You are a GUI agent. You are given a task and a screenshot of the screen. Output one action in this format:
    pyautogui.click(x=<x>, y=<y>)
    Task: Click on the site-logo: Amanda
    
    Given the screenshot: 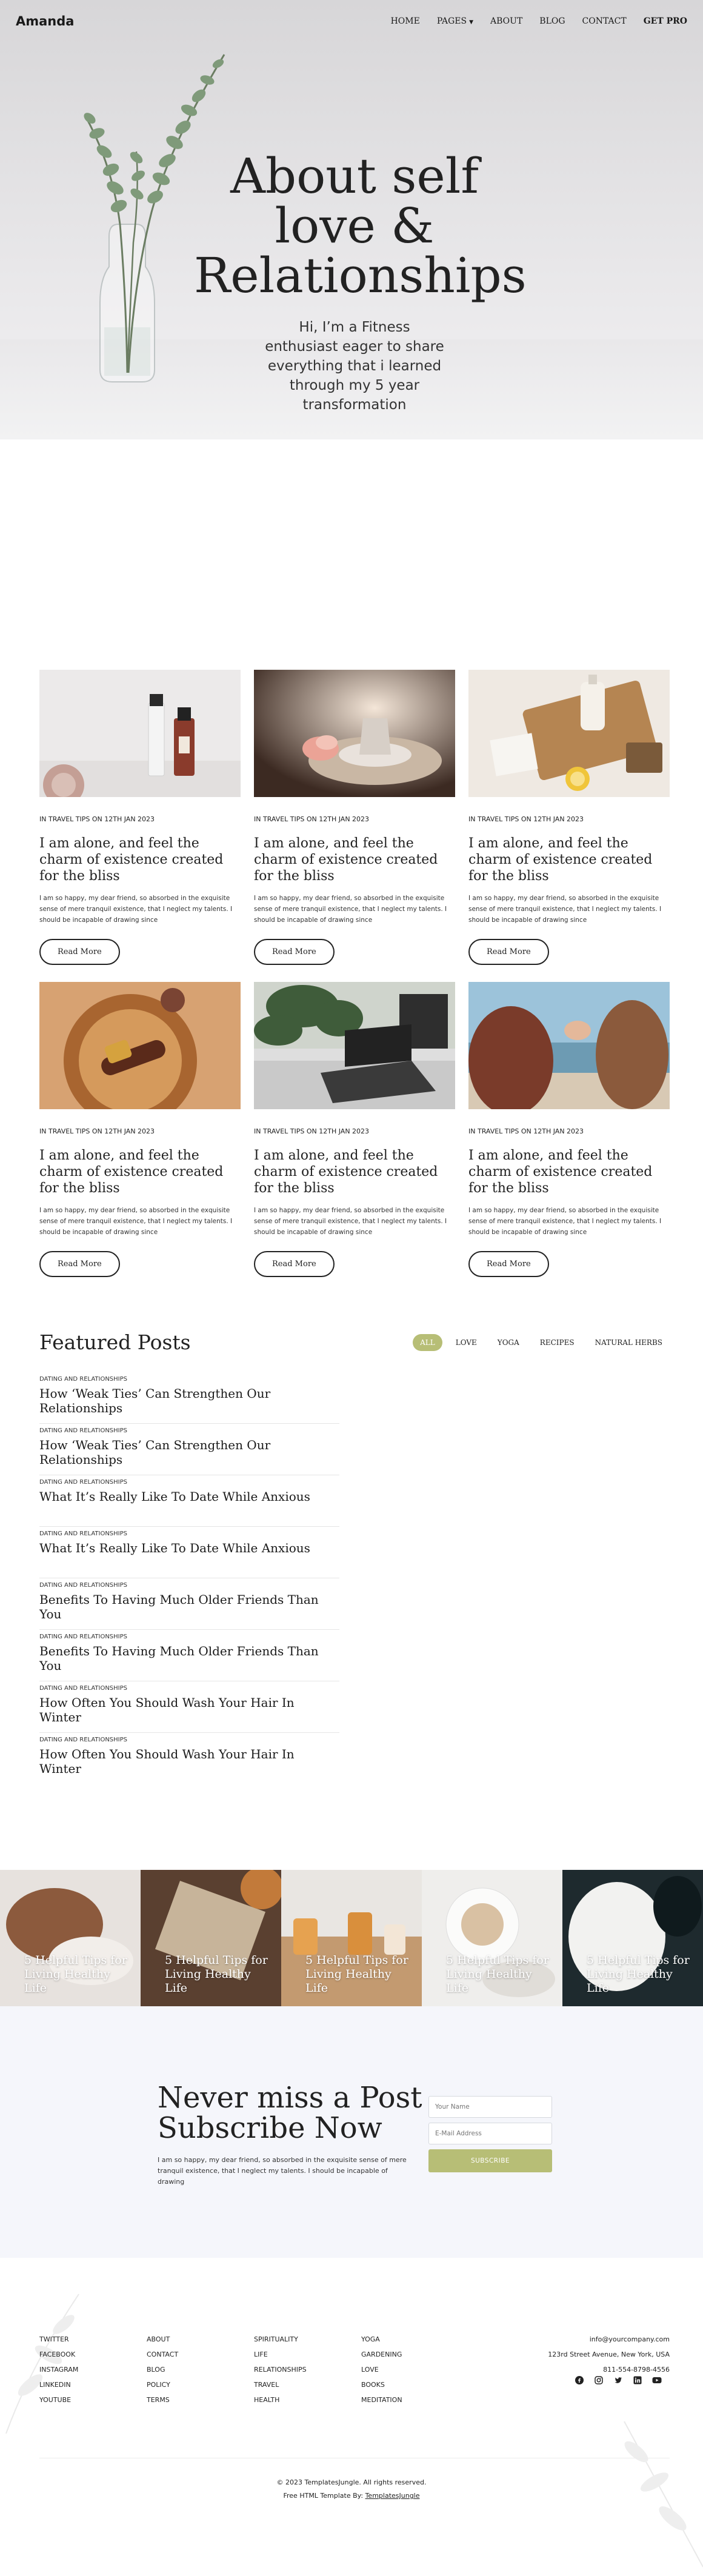 What is the action you would take?
    pyautogui.click(x=45, y=21)
    